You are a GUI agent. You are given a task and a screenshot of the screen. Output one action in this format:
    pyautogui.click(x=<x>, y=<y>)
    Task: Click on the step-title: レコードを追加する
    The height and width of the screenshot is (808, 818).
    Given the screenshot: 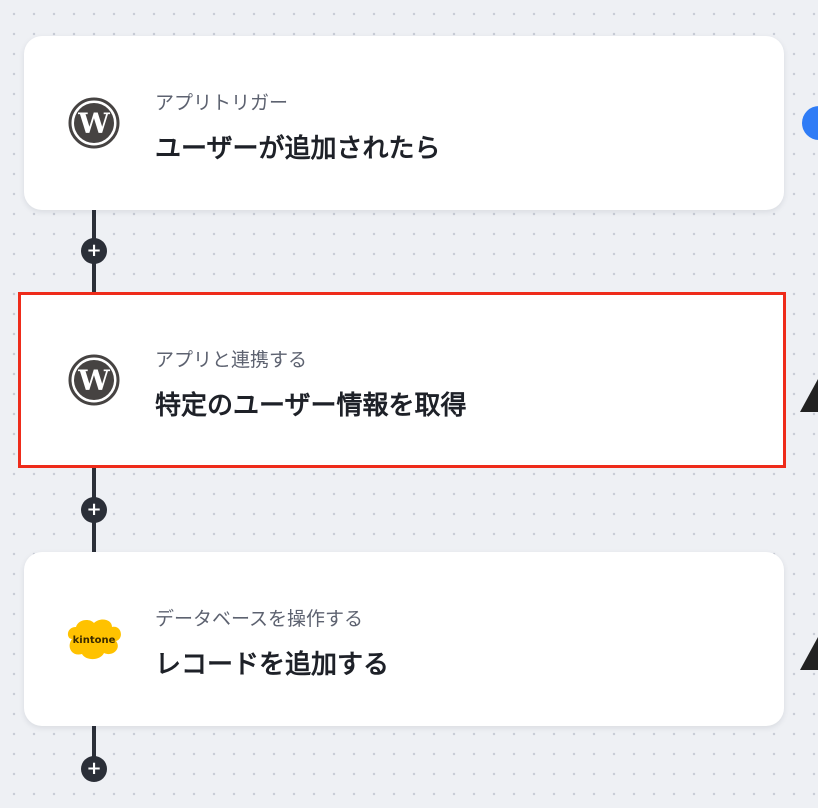 What is the action you would take?
    pyautogui.click(x=272, y=665)
    